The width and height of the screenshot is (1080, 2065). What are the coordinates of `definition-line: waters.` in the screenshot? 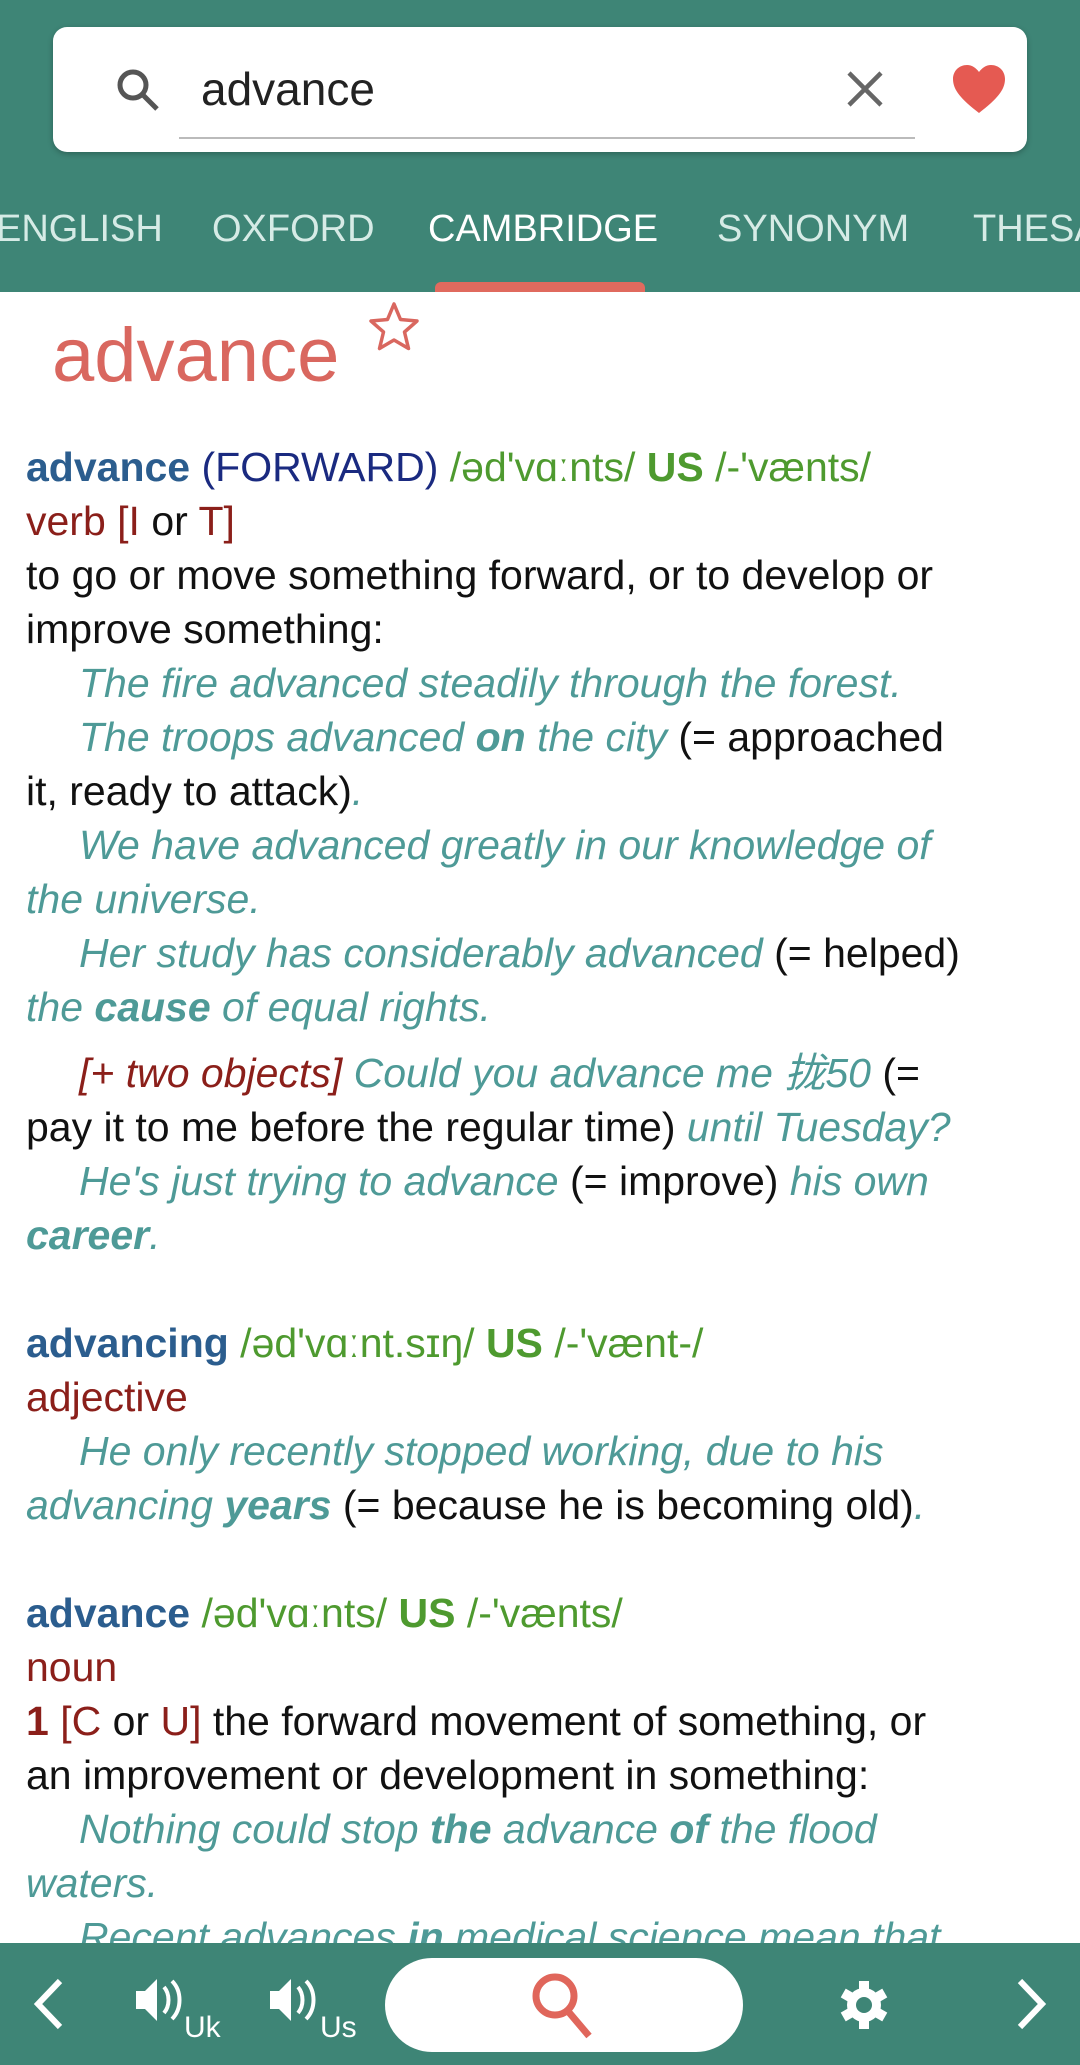 It's located at (551, 1883).